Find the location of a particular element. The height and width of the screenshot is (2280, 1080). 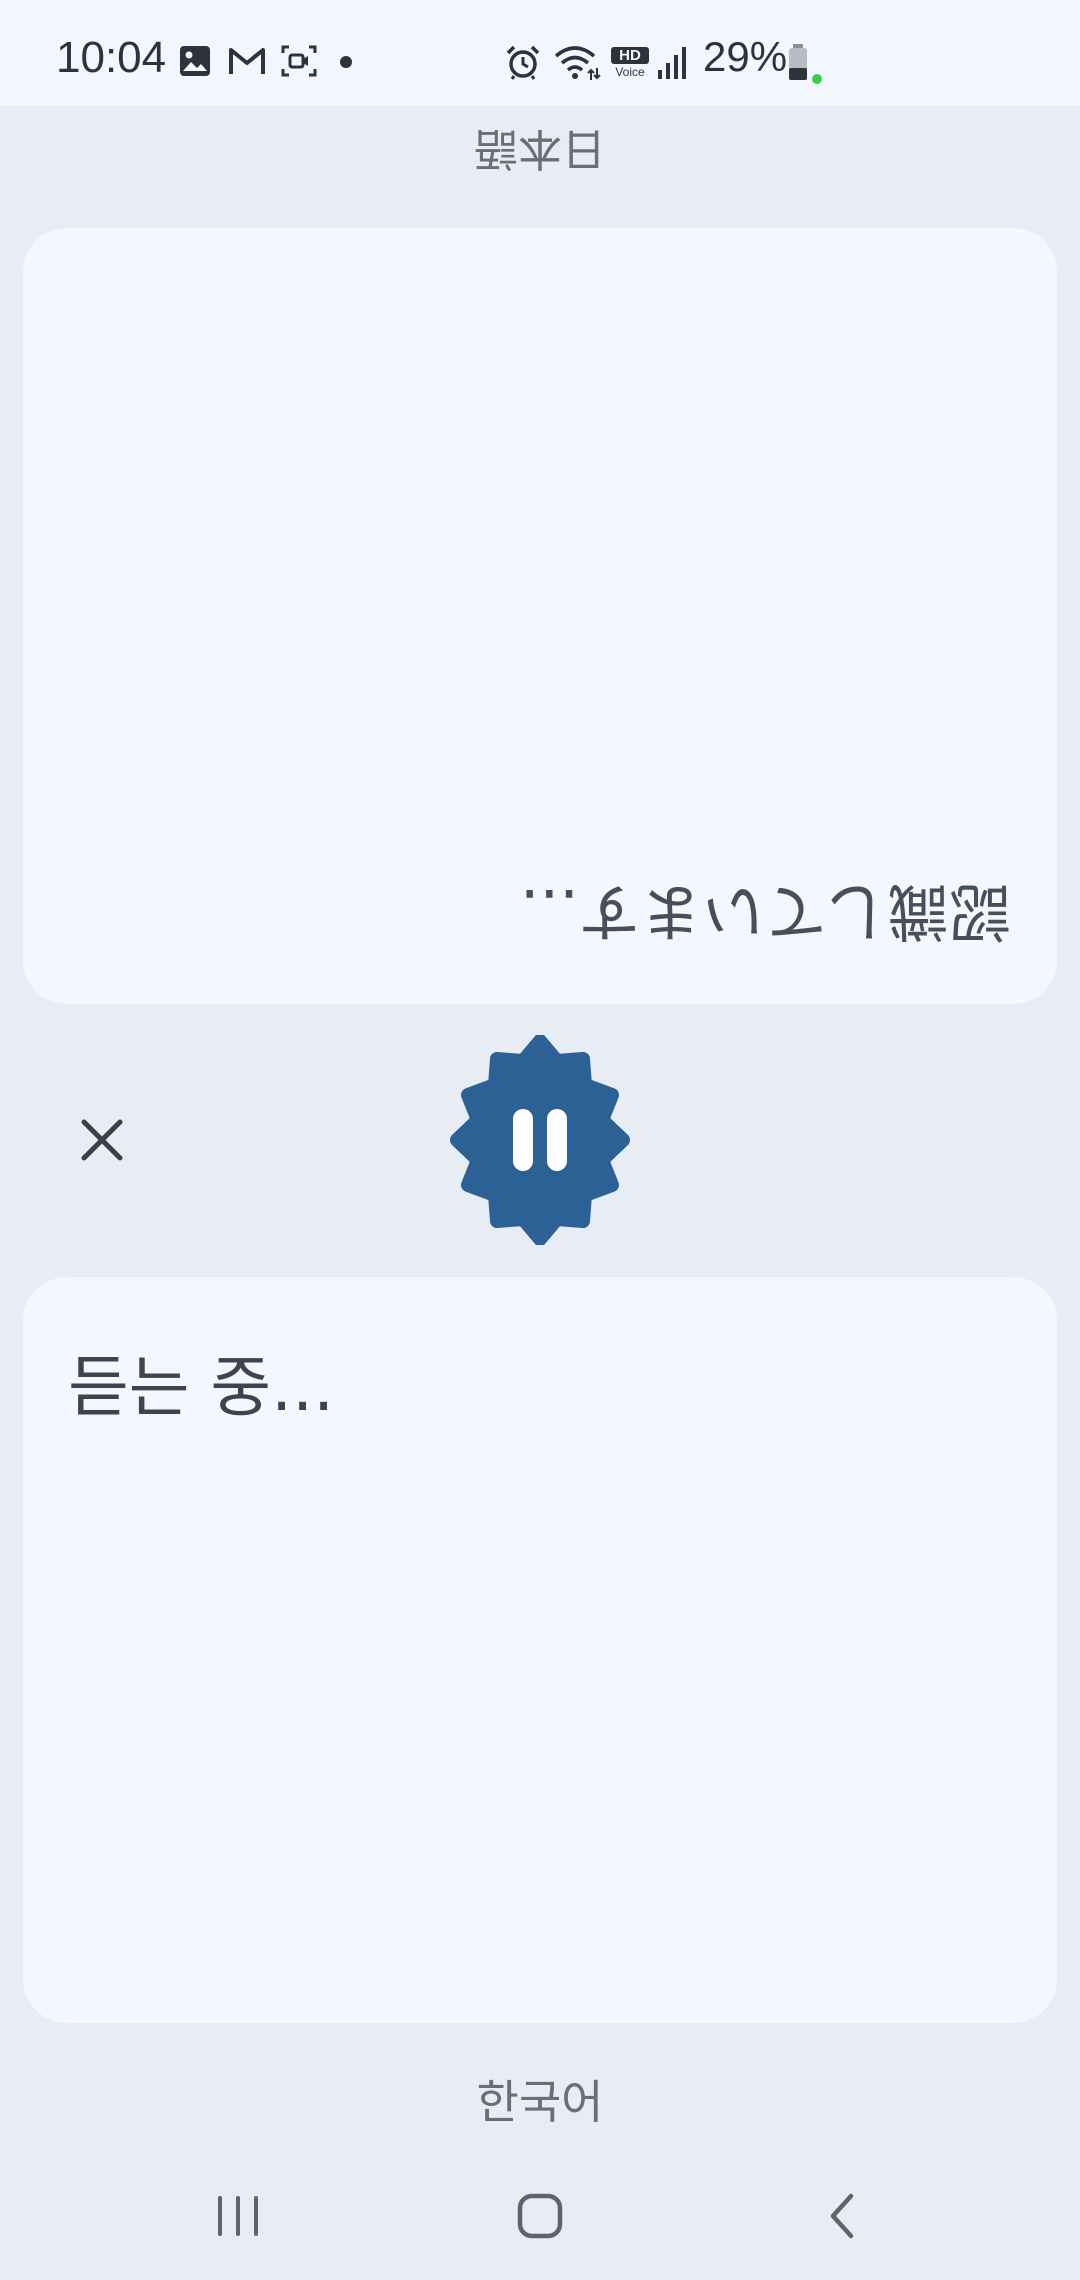

close-icon is located at coordinates (102, 1140).